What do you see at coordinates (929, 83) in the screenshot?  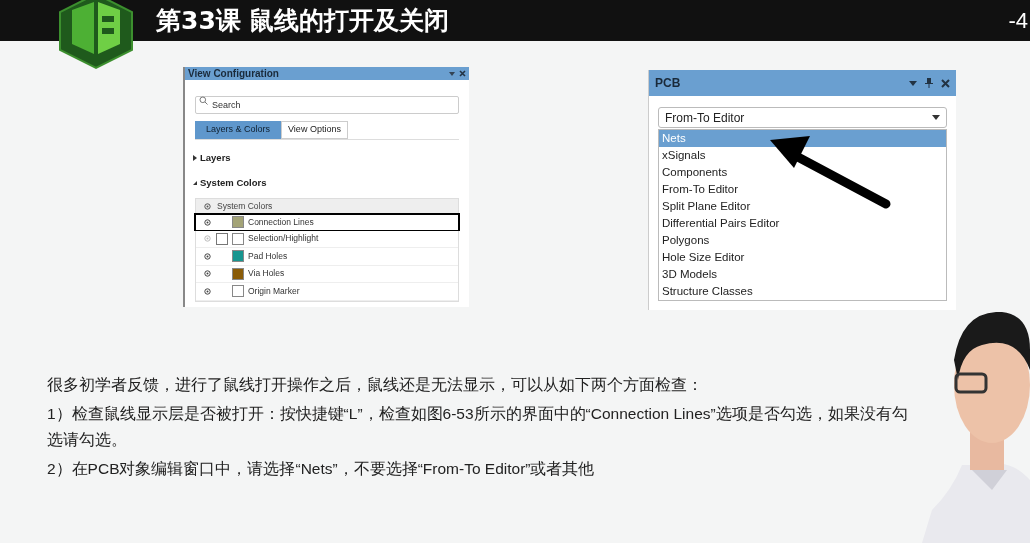 I see `pin-icon` at bounding box center [929, 83].